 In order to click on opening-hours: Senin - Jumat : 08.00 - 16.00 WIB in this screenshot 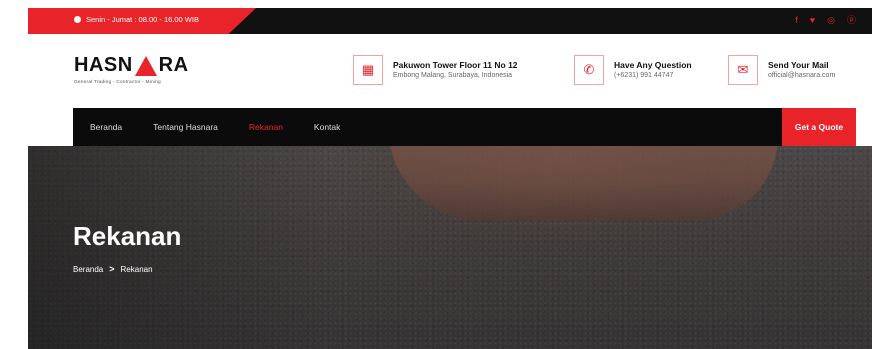, I will do `click(136, 19)`.